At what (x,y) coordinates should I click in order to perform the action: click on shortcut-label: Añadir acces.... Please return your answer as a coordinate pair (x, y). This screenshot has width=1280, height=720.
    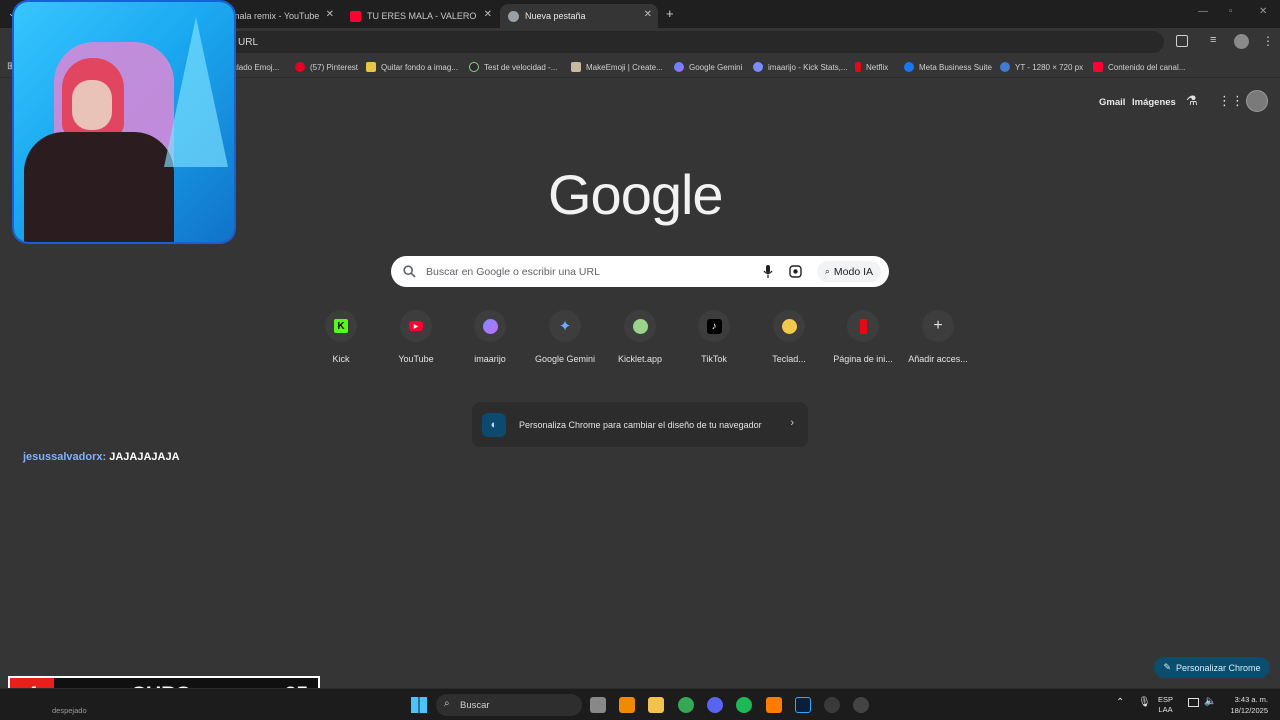
    Looking at the image, I should click on (938, 359).